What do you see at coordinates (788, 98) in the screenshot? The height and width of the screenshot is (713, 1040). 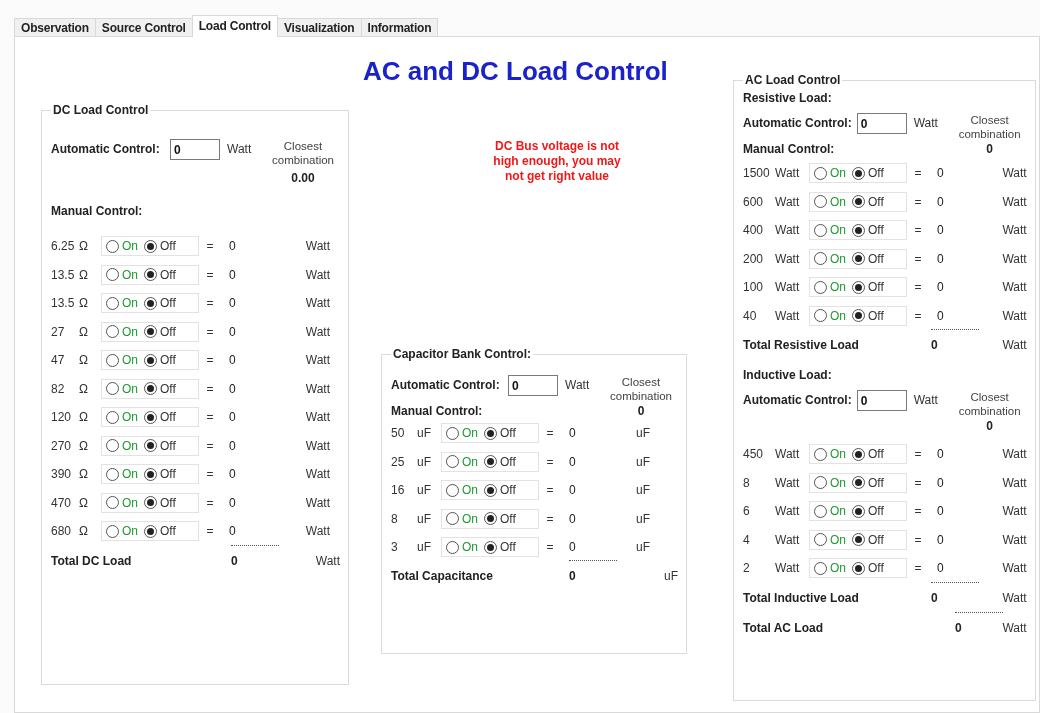 I see `section-heading: Resistive Load:` at bounding box center [788, 98].